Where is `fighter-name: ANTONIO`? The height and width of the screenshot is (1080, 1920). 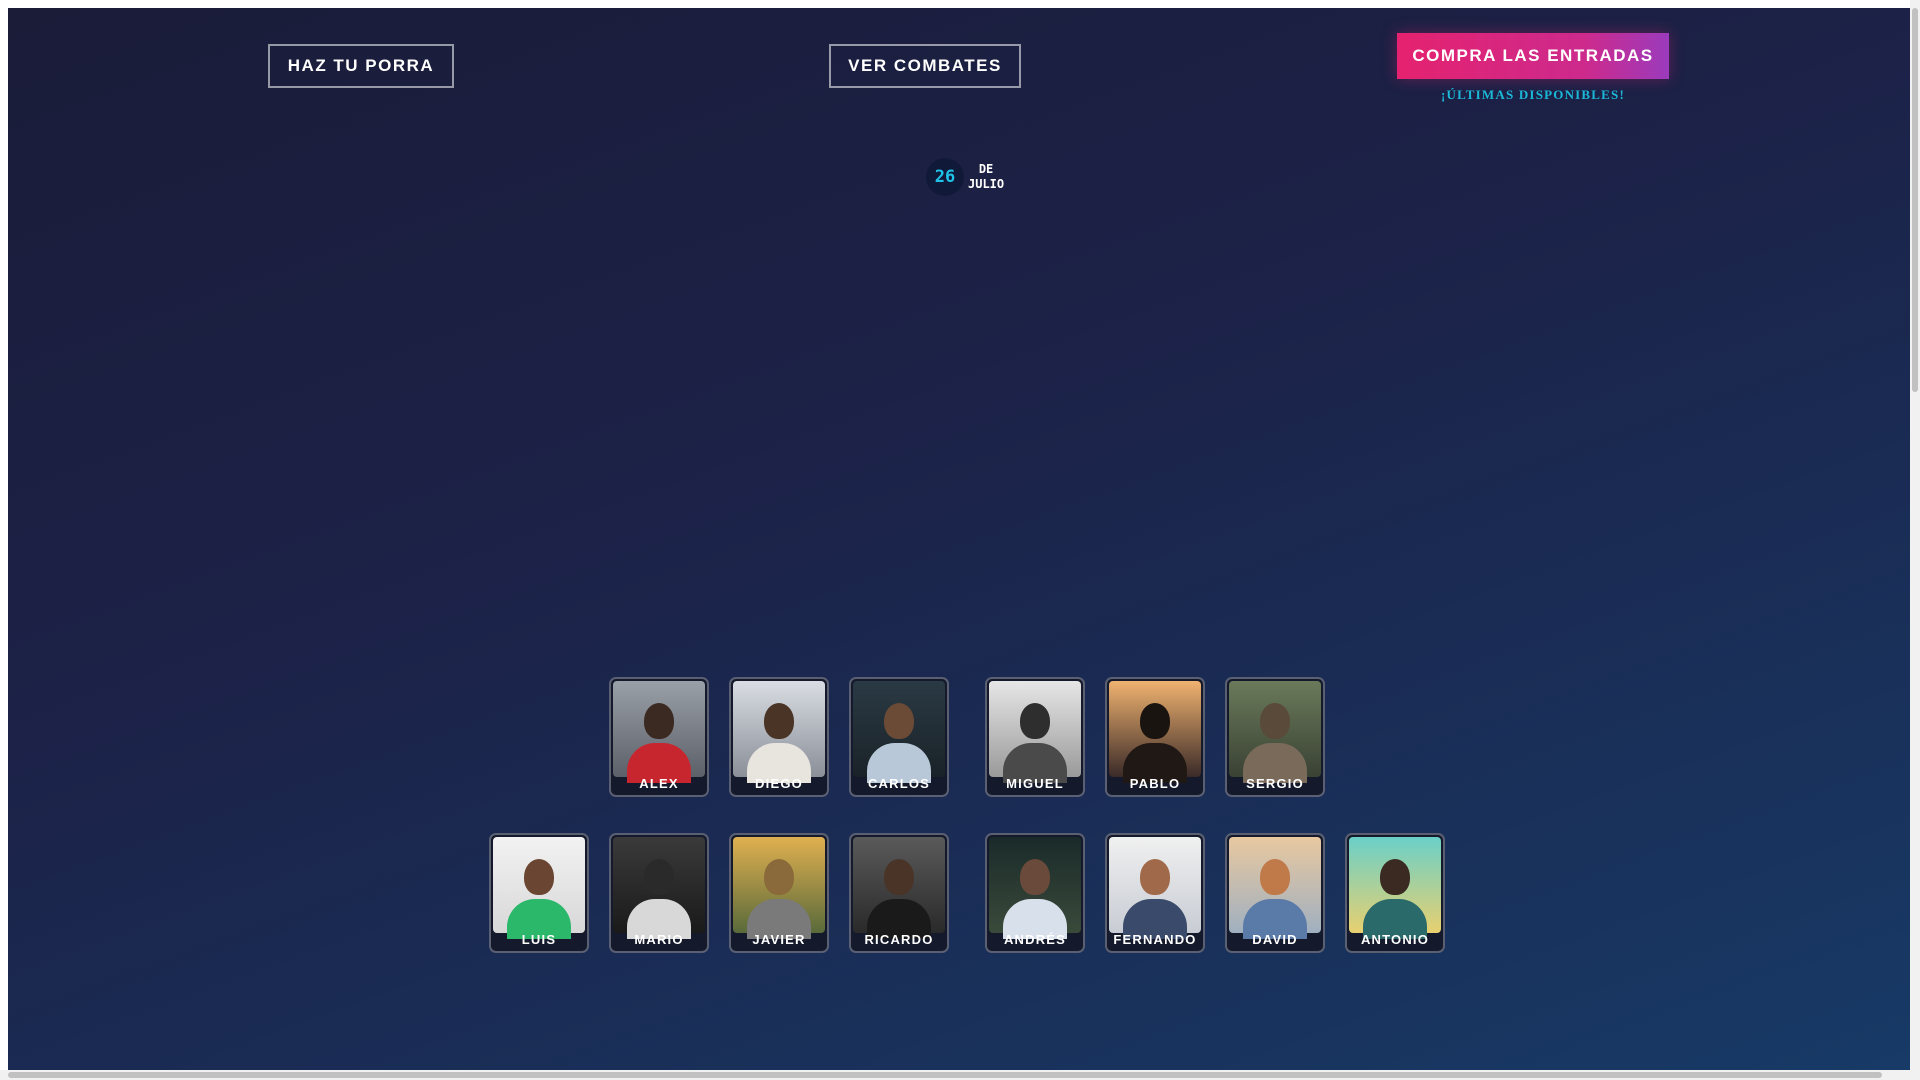 fighter-name: ANTONIO is located at coordinates (1395, 939).